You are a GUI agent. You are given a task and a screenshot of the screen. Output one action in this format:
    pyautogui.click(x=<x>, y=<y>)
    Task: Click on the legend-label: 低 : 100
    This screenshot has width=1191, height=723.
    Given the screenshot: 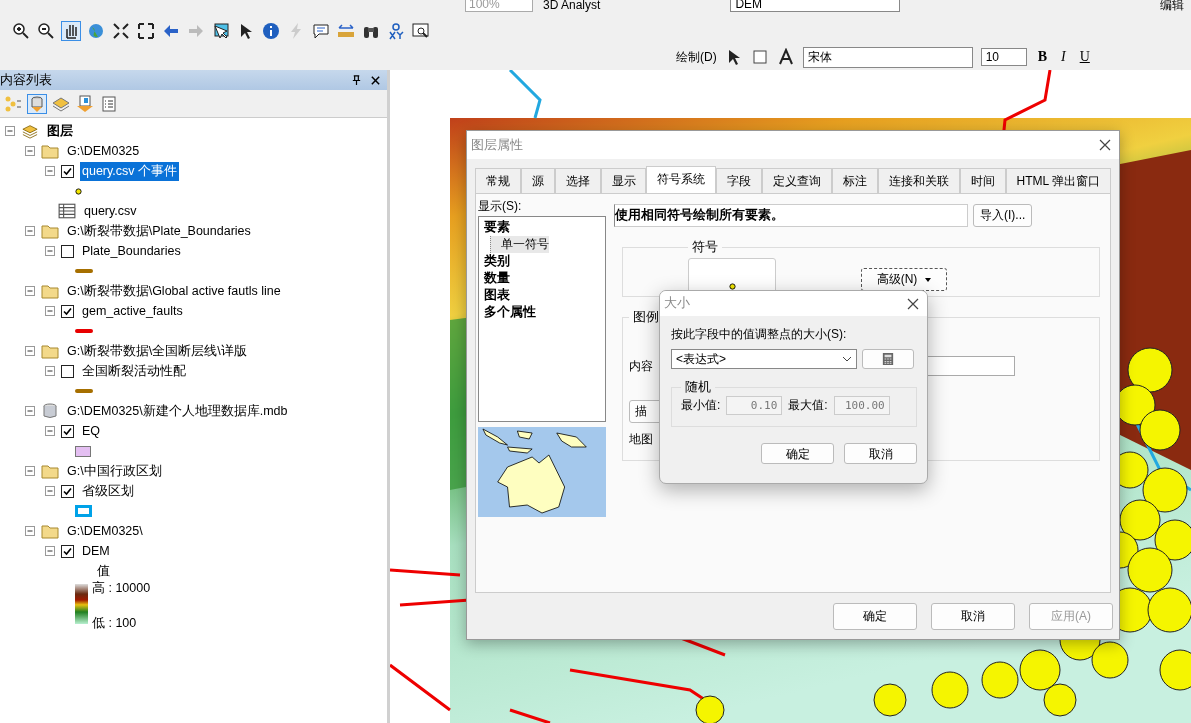 What is the action you would take?
    pyautogui.click(x=115, y=623)
    